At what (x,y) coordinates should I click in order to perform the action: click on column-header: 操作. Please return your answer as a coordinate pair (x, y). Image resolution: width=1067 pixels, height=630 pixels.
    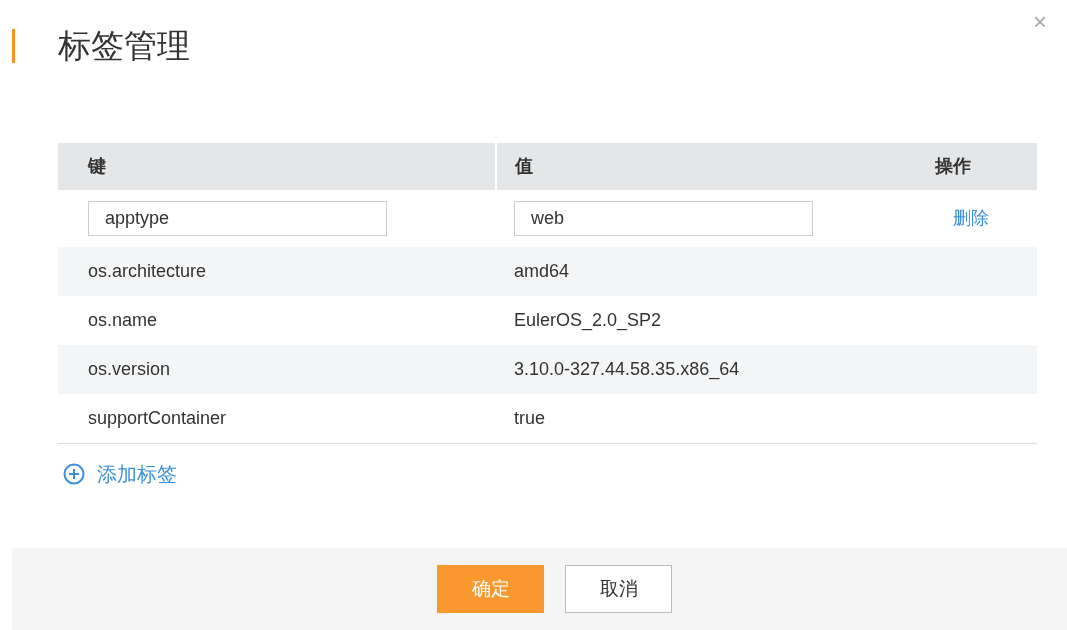
    Looking at the image, I should click on (953, 166).